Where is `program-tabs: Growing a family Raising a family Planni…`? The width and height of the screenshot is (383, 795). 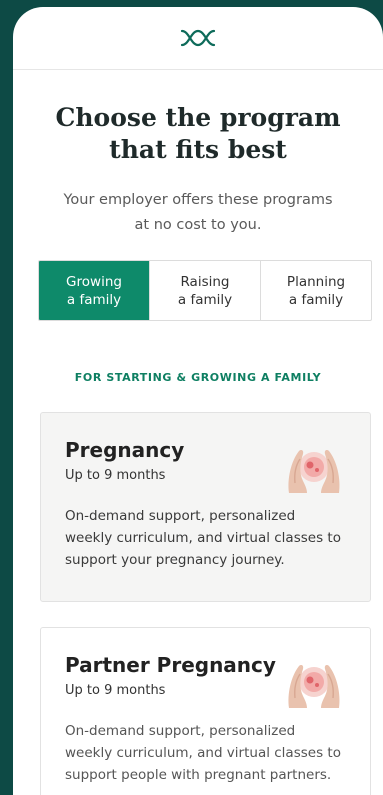 program-tabs: Growing a family Raising a family Planni… is located at coordinates (205, 290).